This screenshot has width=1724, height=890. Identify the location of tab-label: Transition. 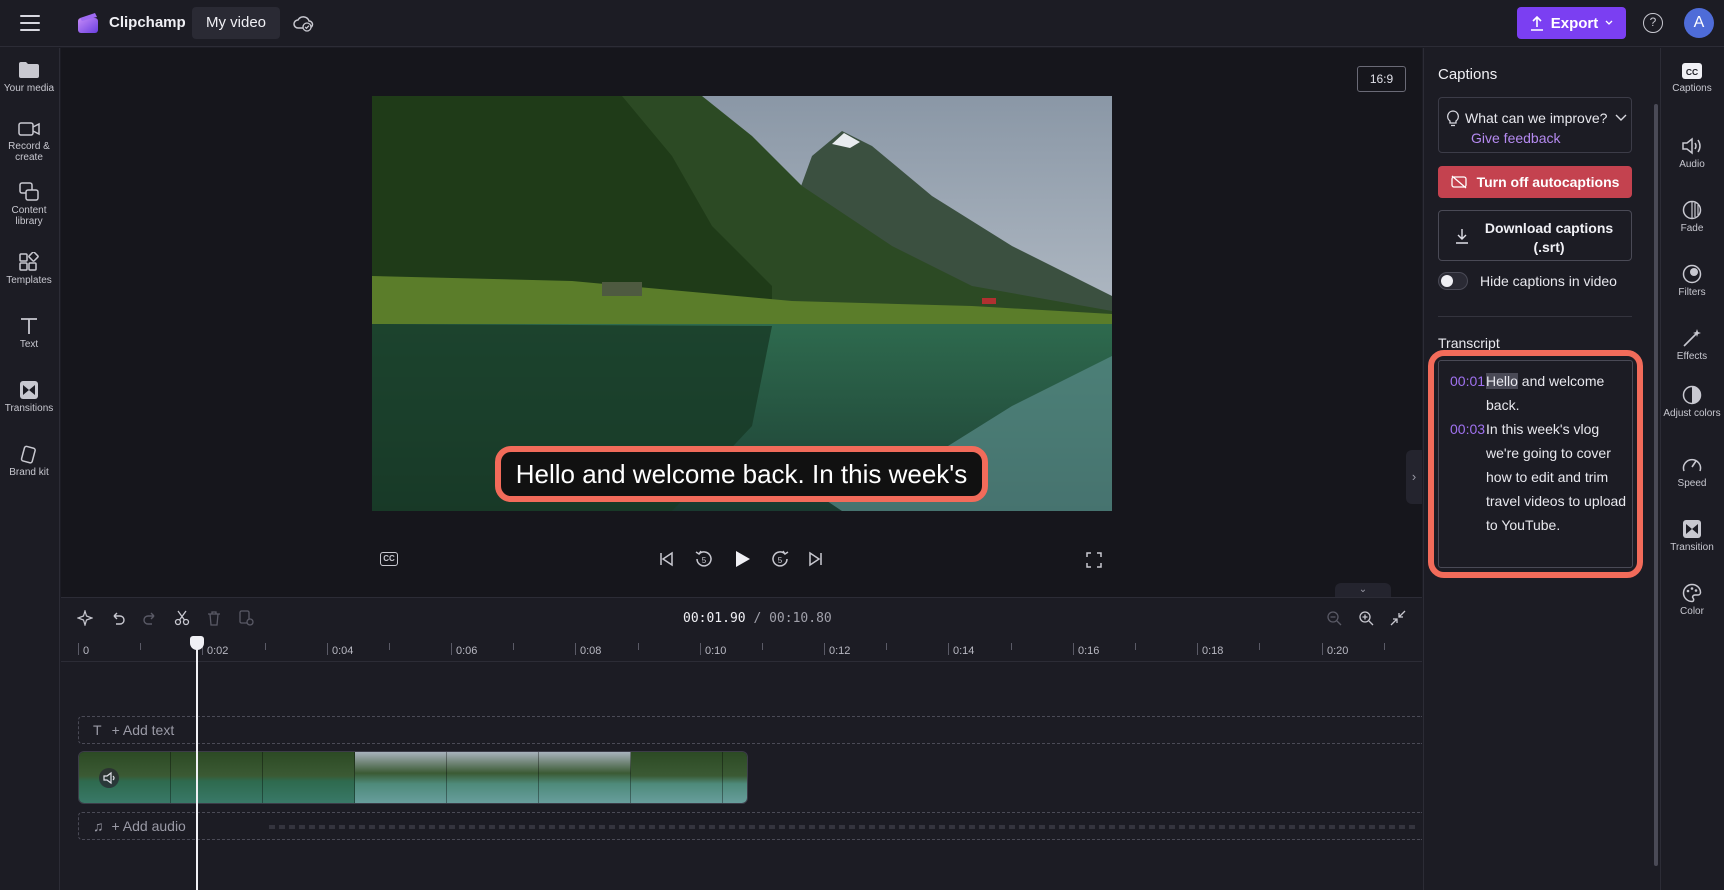
(1692, 547).